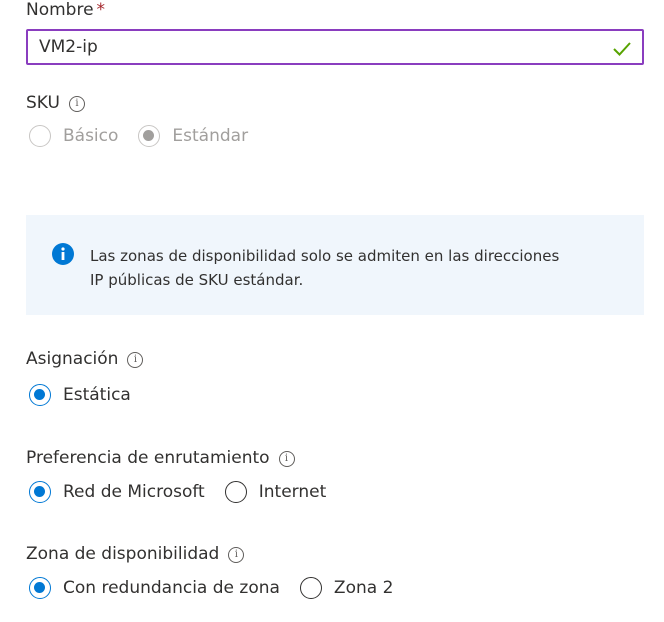  What do you see at coordinates (134, 492) in the screenshot?
I see `routing-microsoft-label: Red de Microsoft` at bounding box center [134, 492].